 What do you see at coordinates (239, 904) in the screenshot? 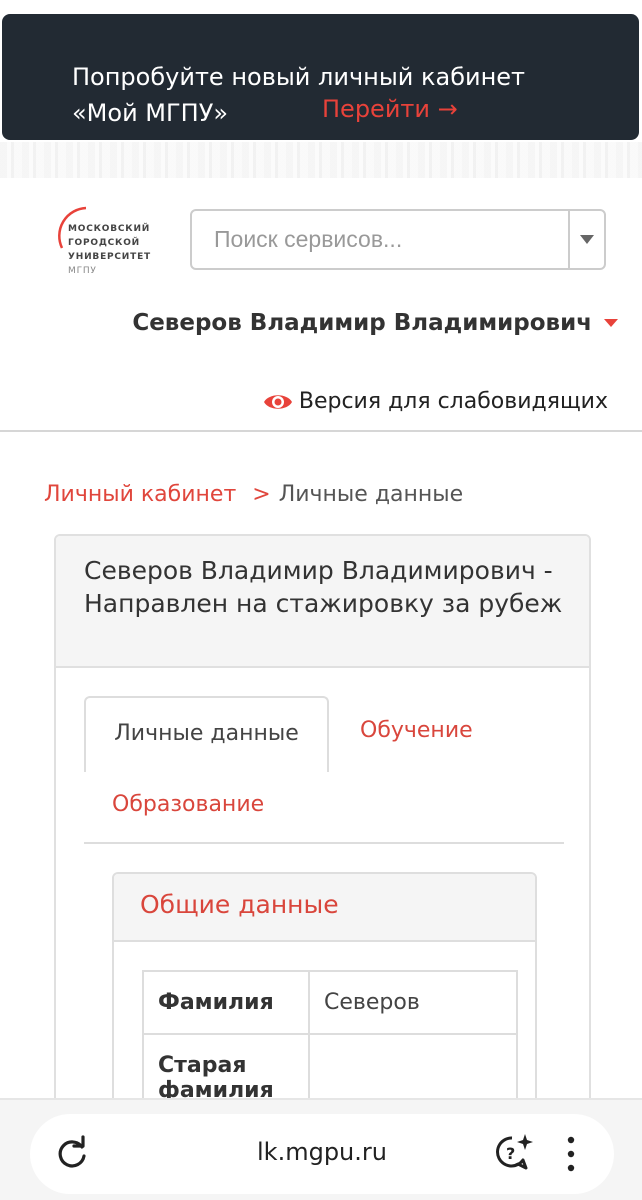
I see `panel-title: Общие данные` at bounding box center [239, 904].